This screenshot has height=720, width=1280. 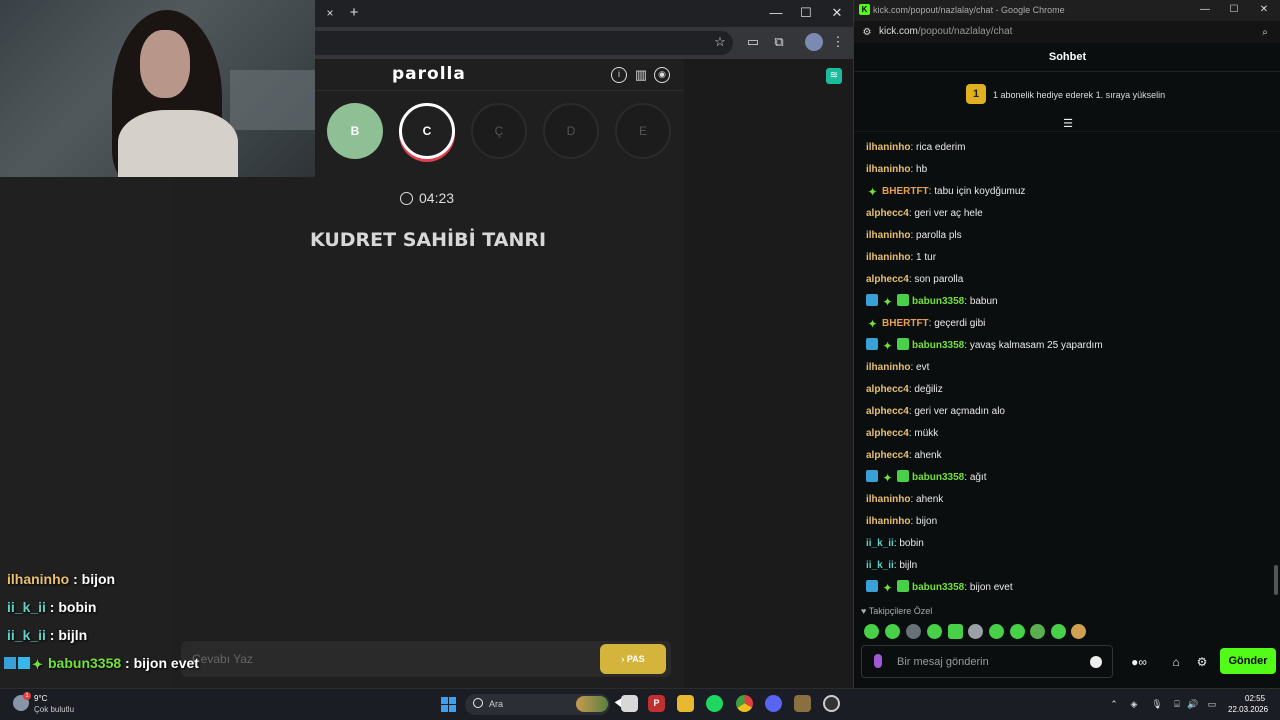 What do you see at coordinates (1157, 704) in the screenshot?
I see `microphone-tray-icon: 🎙` at bounding box center [1157, 704].